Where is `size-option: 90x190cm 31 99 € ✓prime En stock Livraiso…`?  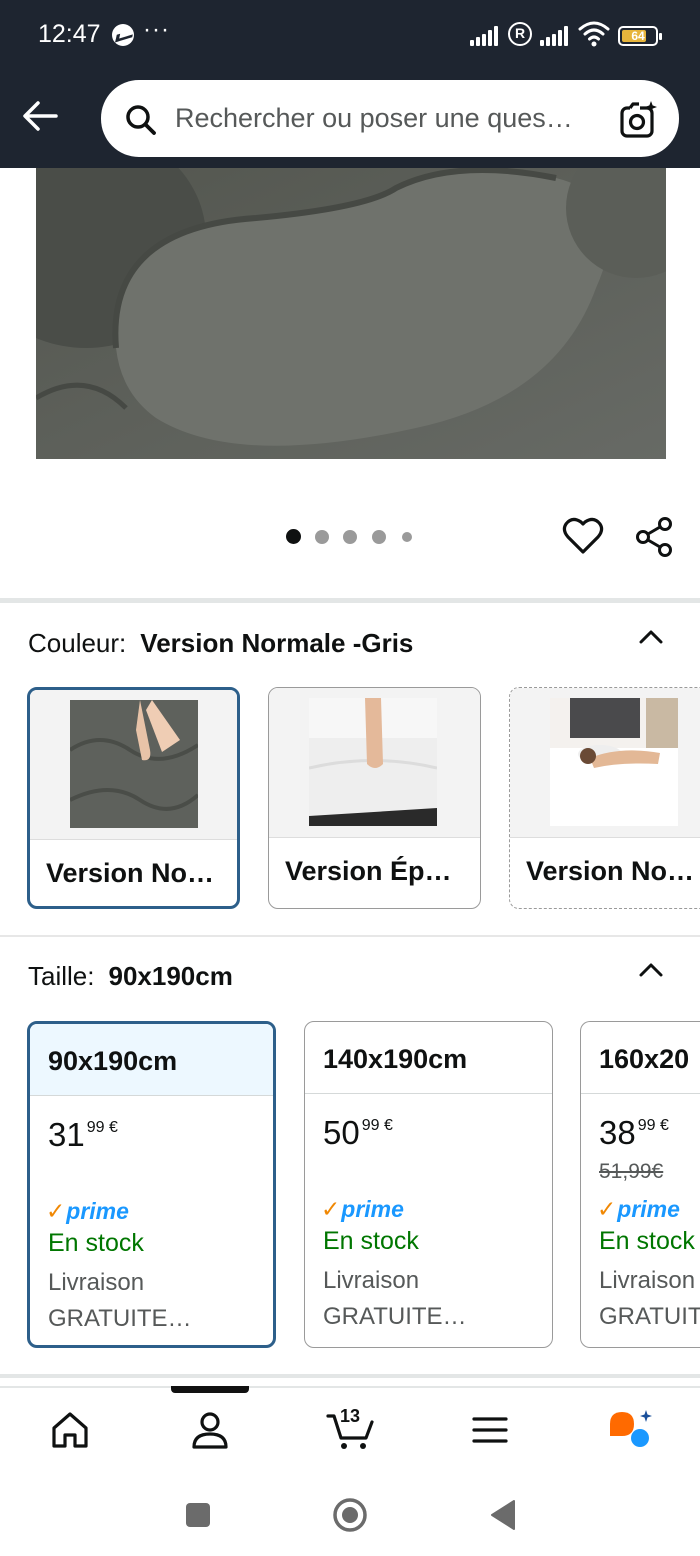
size-option: 90x190cm 31 99 € ✓prime En stock Livraiso… is located at coordinates (151, 1184).